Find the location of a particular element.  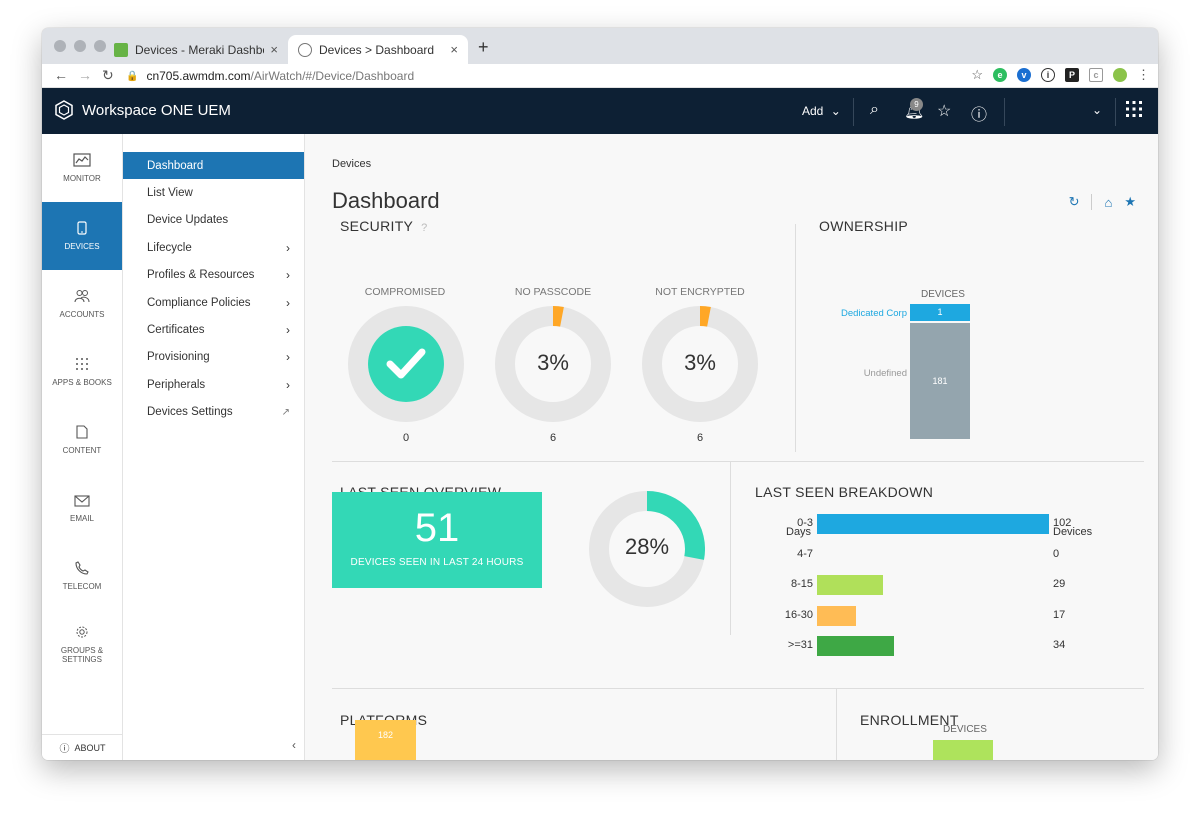

gauge-label-no-passcode: NO PASSCODE is located at coordinates (553, 292).